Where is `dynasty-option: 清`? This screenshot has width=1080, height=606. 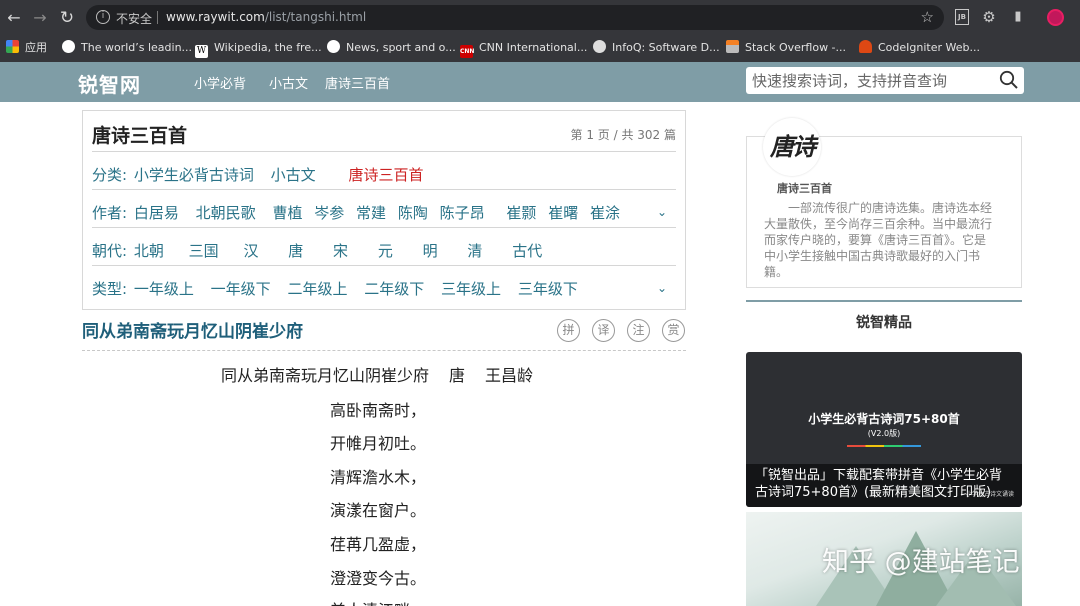
dynasty-option: 清 is located at coordinates (474, 251).